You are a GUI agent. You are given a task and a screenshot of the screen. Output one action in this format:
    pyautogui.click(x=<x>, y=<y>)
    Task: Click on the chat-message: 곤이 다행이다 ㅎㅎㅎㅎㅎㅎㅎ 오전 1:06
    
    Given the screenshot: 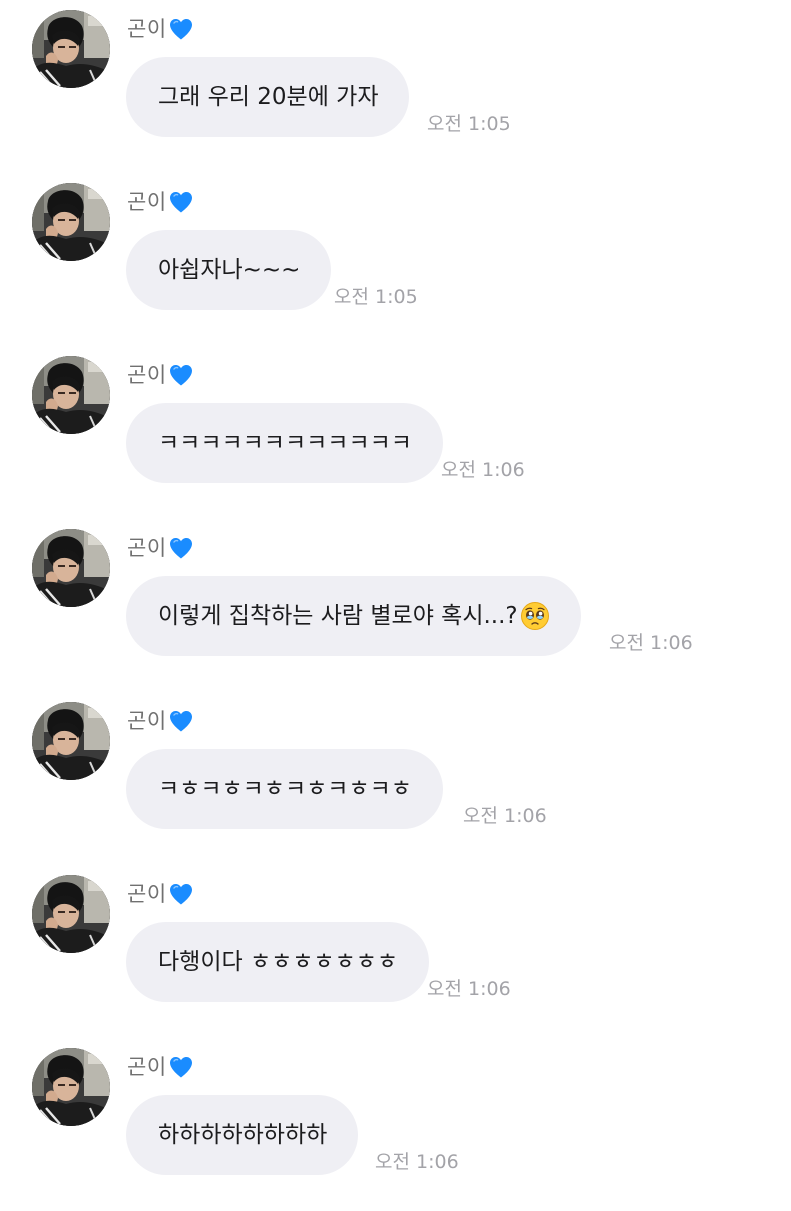 What is the action you would take?
    pyautogui.click(x=395, y=951)
    